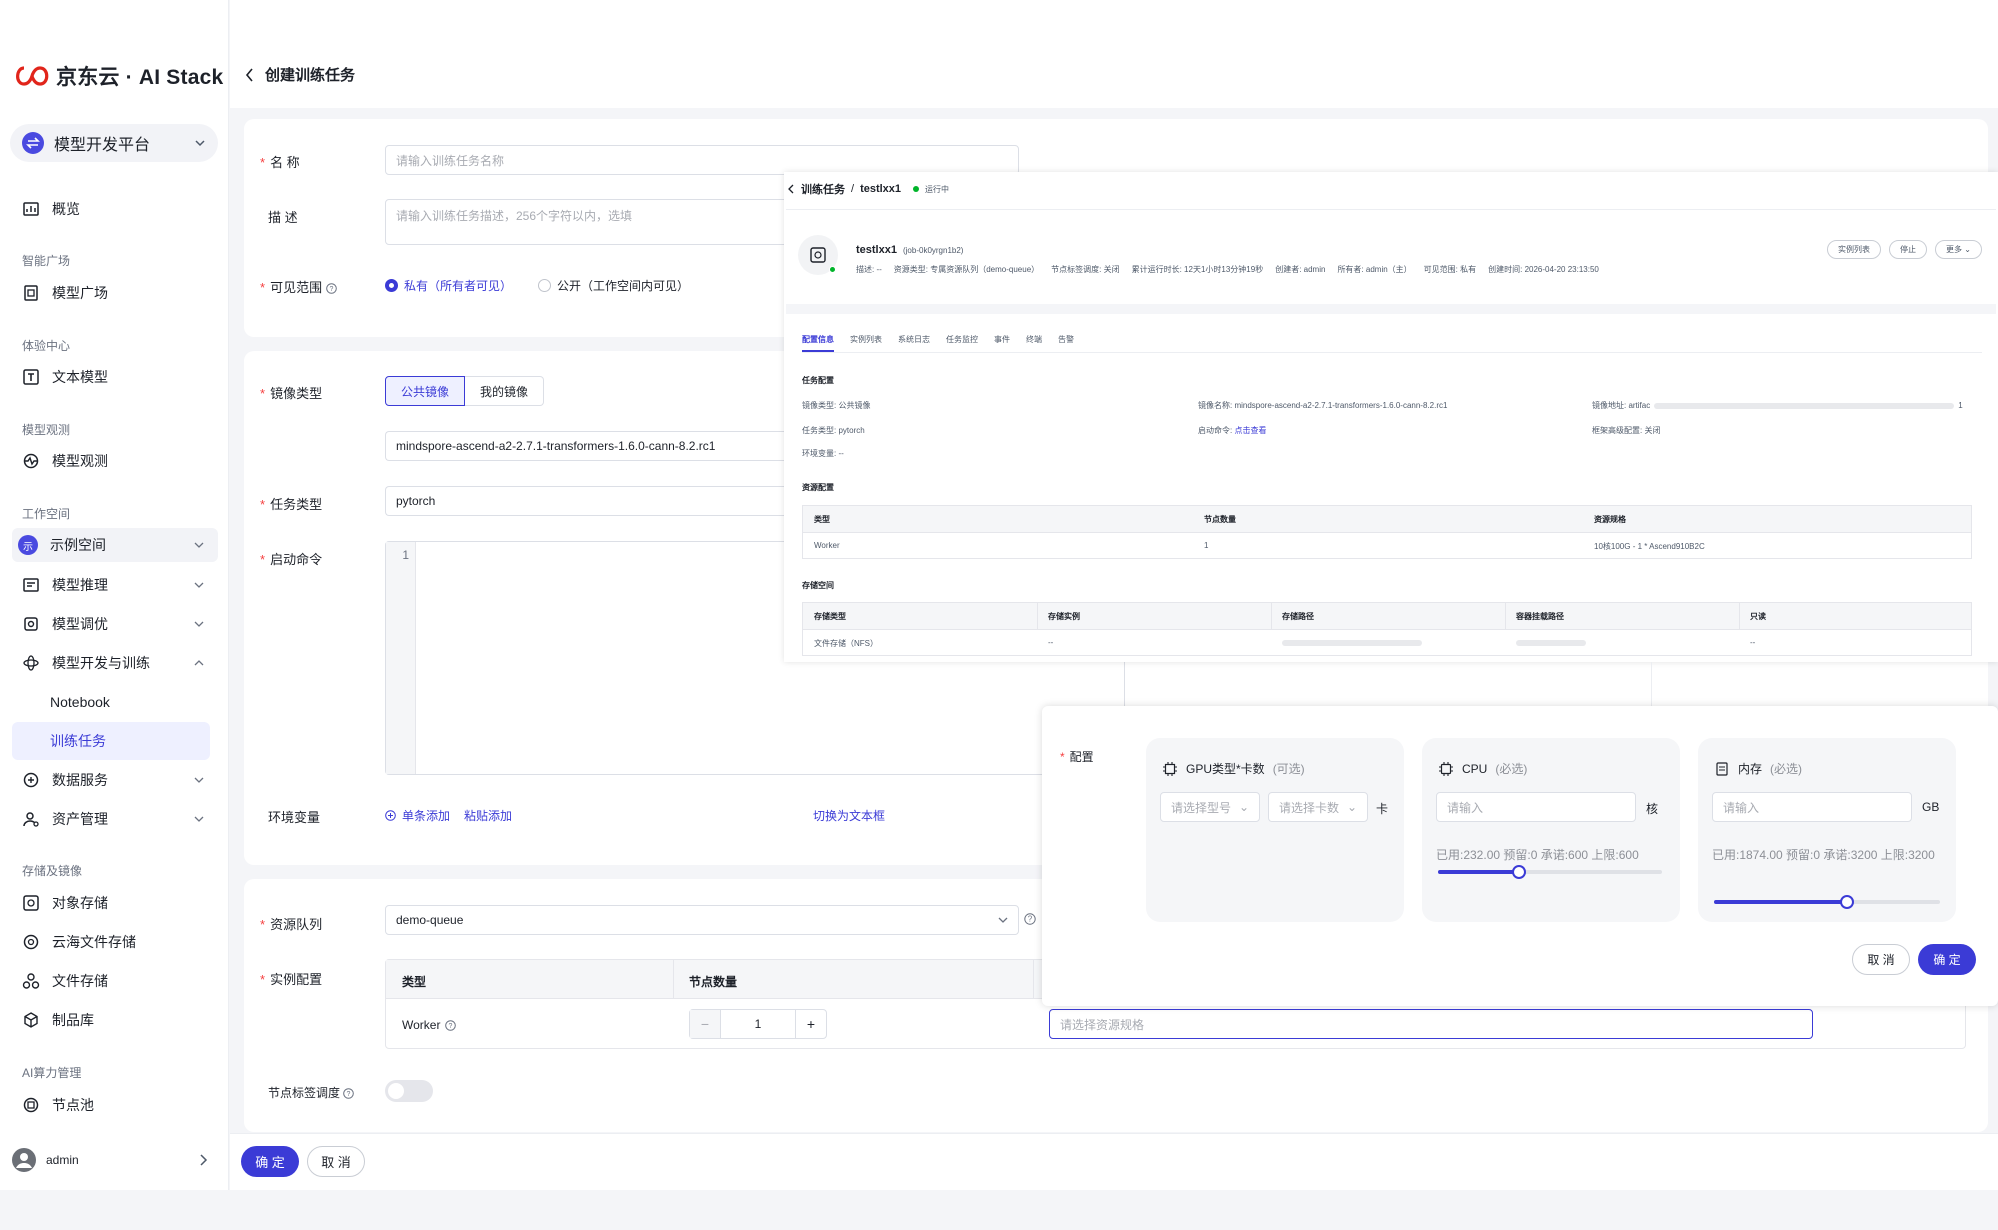 This screenshot has height=1230, width=1998. Describe the element at coordinates (199, 545) in the screenshot. I see `chevron-down-icon` at that location.